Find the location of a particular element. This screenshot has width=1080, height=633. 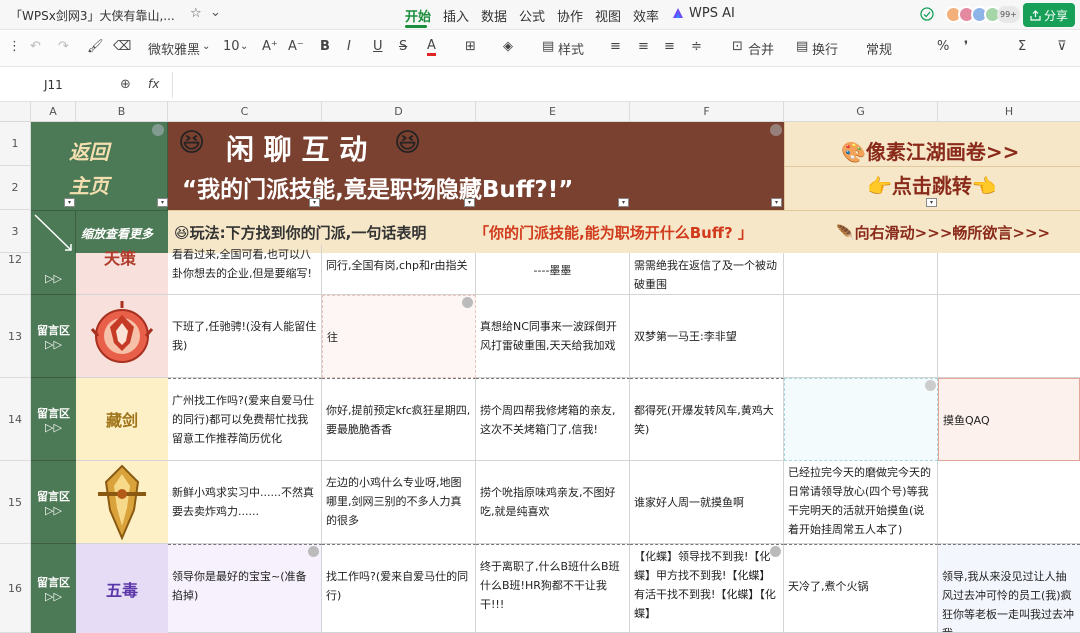

strikethrough-icon: S is located at coordinates (403, 46).